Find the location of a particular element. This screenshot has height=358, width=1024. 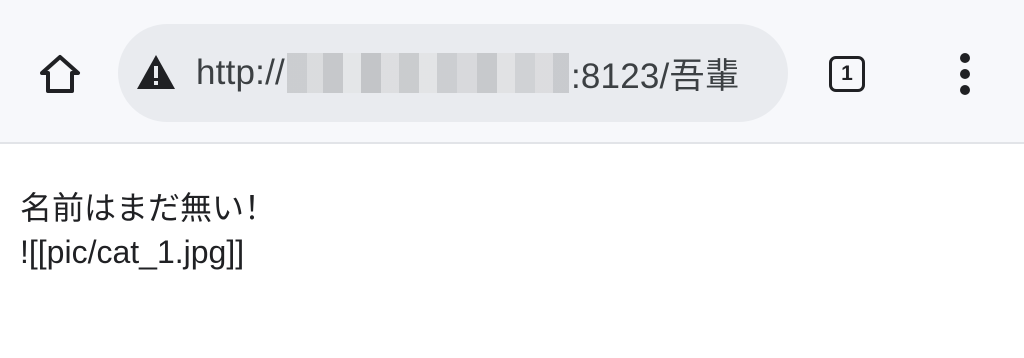

home-button is located at coordinates (60, 74).